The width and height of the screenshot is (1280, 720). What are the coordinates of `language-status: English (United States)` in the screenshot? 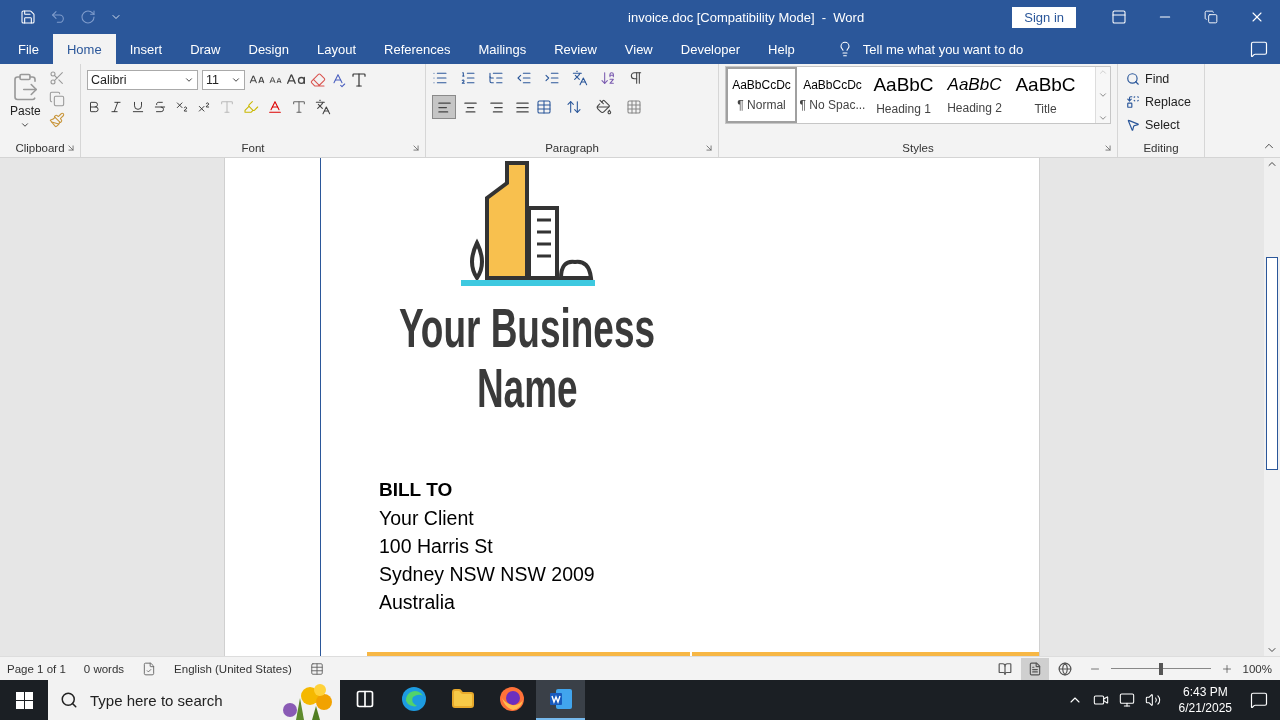 It's located at (233, 668).